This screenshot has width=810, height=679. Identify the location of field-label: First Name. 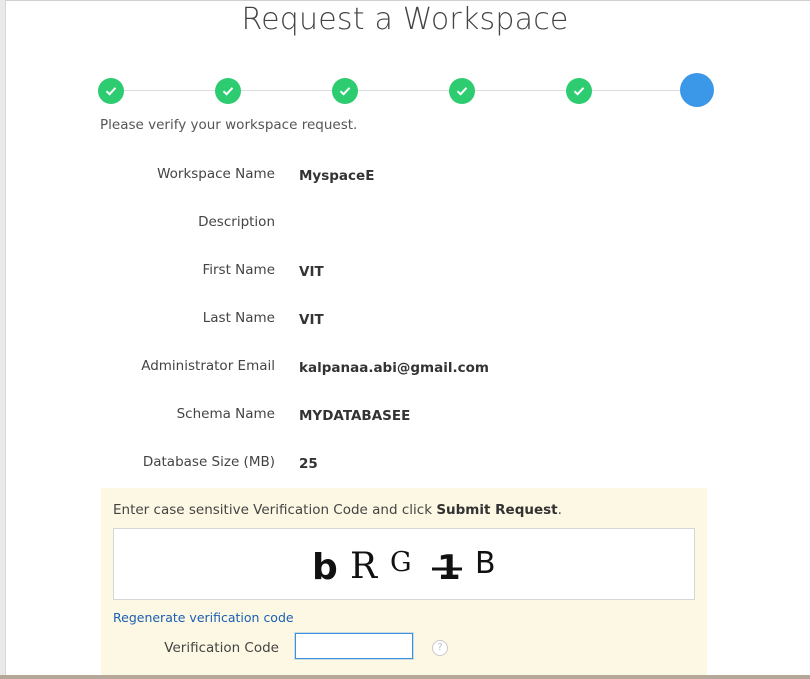
(238, 270).